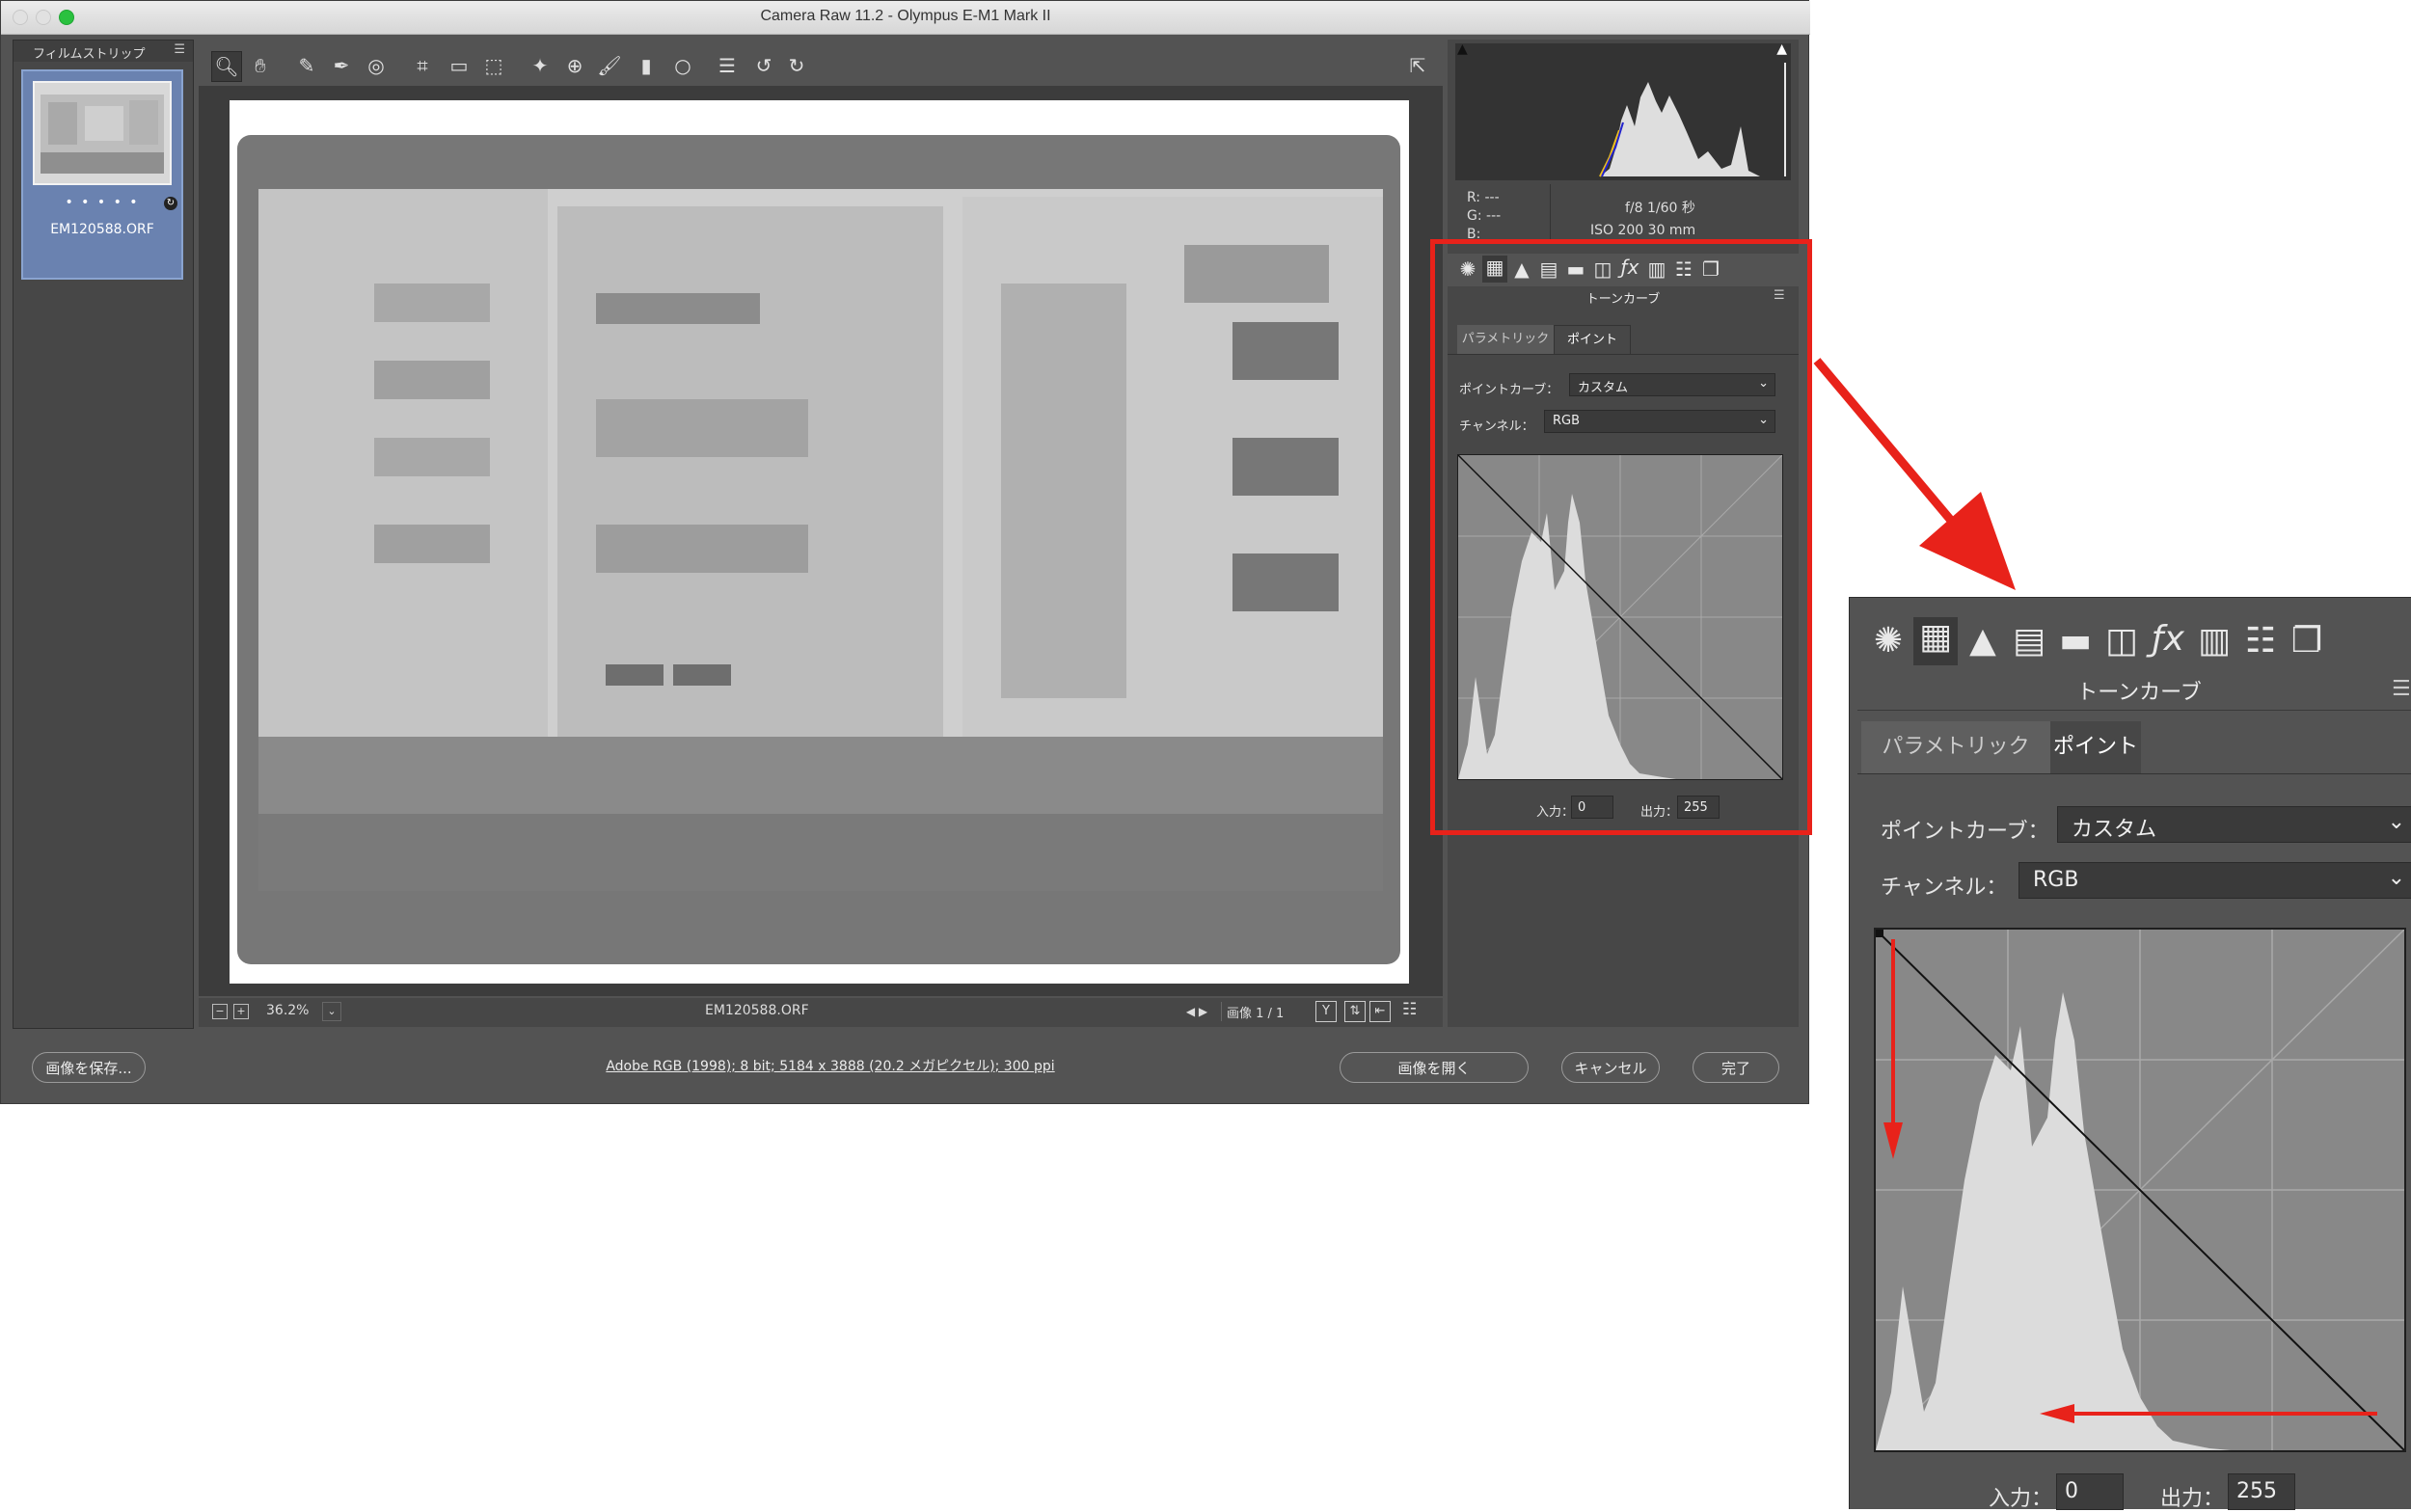 The height and width of the screenshot is (1512, 2411). I want to click on point-curve-select: カスタム ⌄, so click(2234, 824).